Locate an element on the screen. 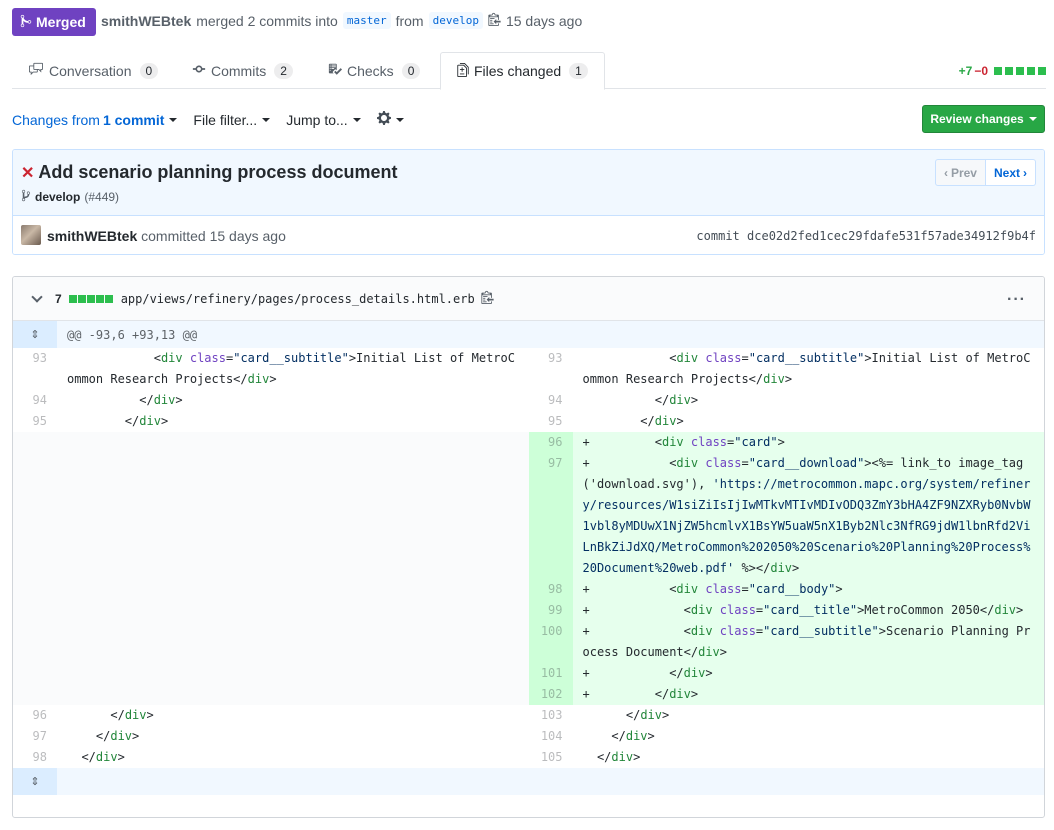 The width and height of the screenshot is (1054, 830). x-icon: ✕ is located at coordinates (27, 173).